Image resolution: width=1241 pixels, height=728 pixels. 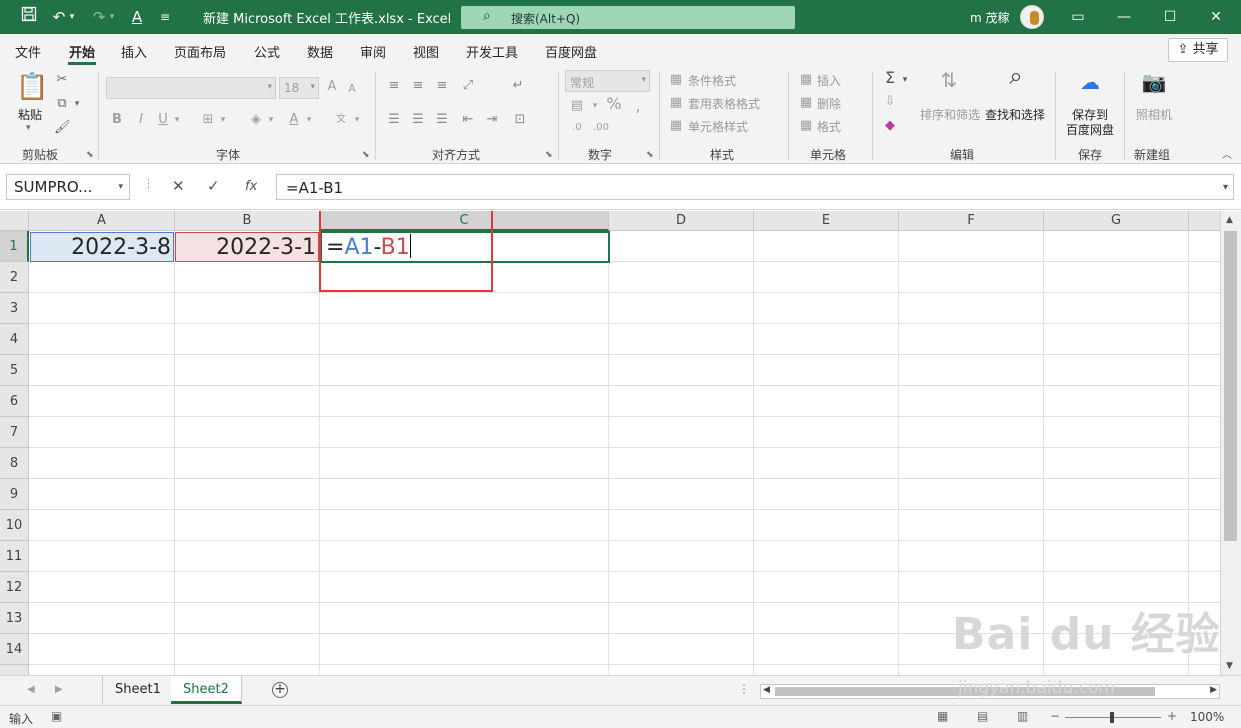 I want to click on currency-dropdown-icon: ▾, so click(x=595, y=106).